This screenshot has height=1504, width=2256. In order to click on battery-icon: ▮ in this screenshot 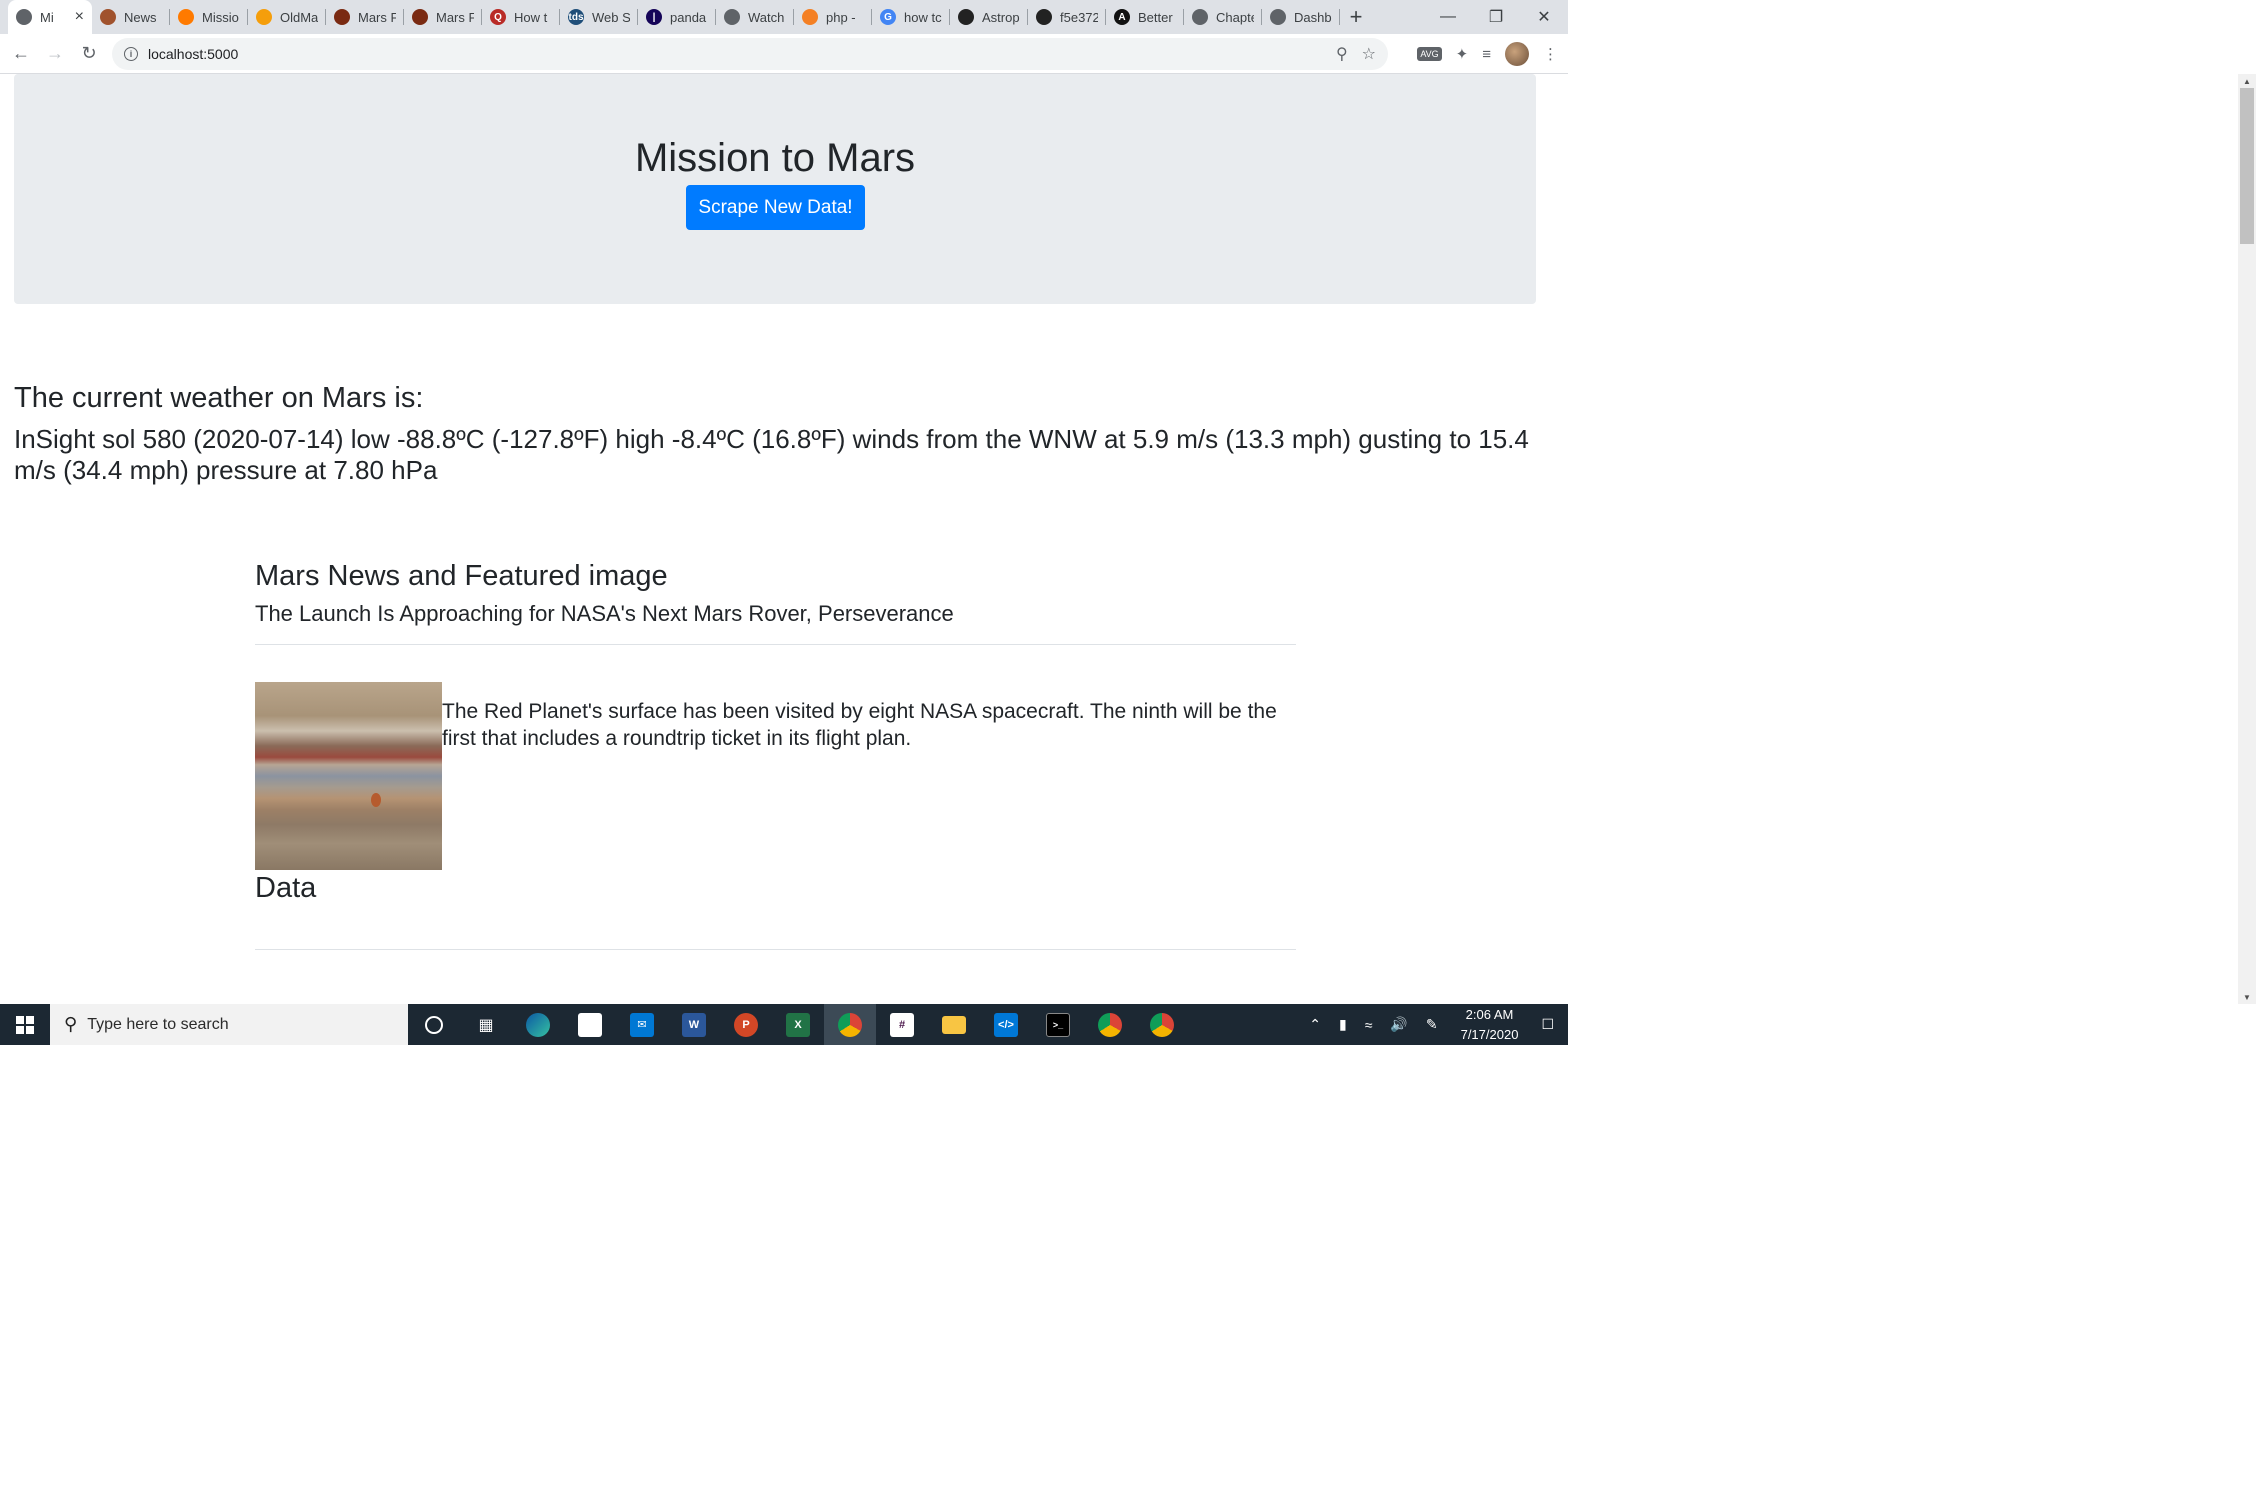, I will do `click(1343, 1024)`.